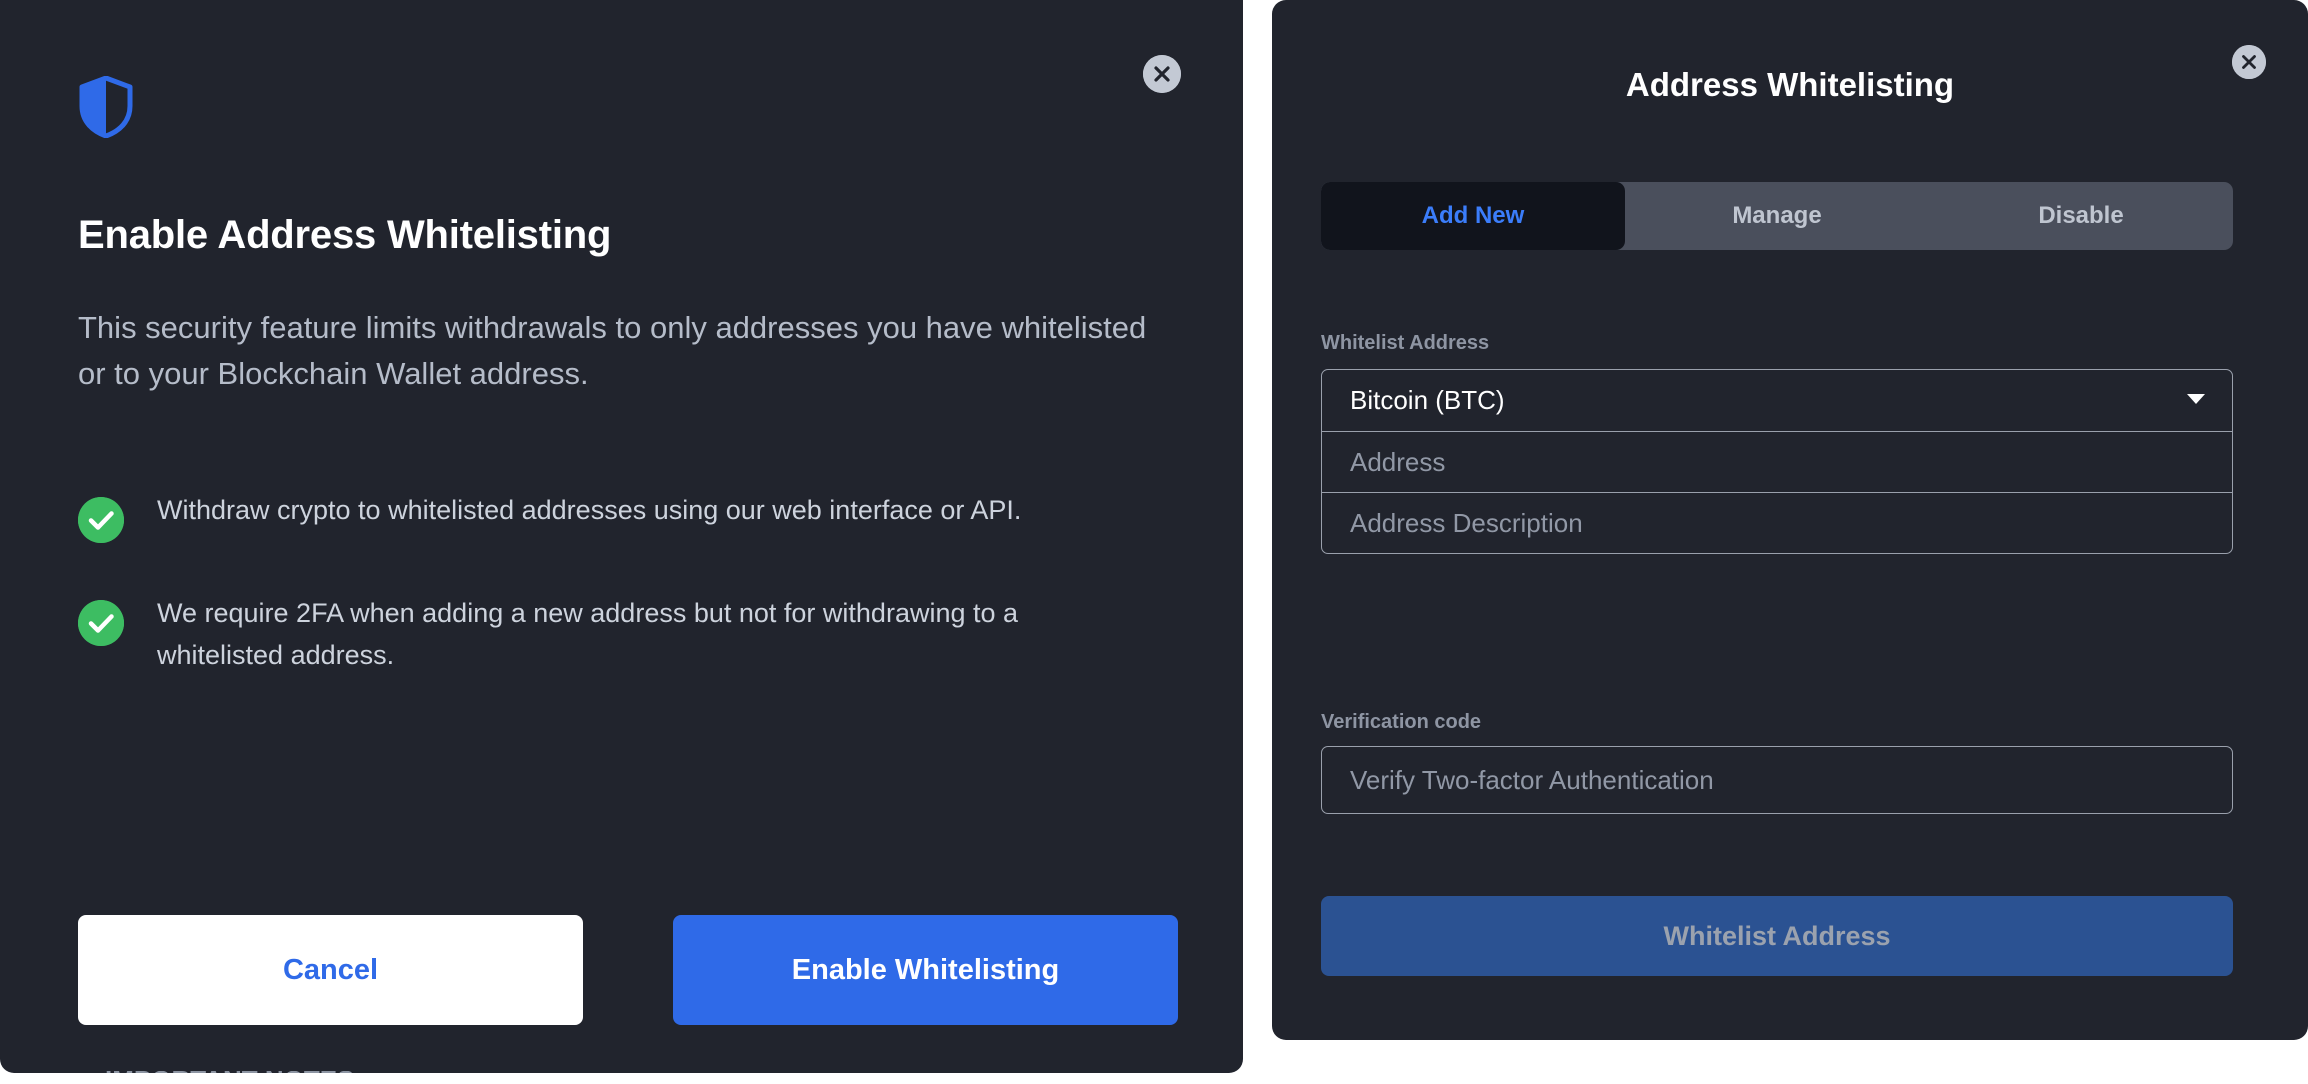  I want to click on address-input, so click(1777, 462).